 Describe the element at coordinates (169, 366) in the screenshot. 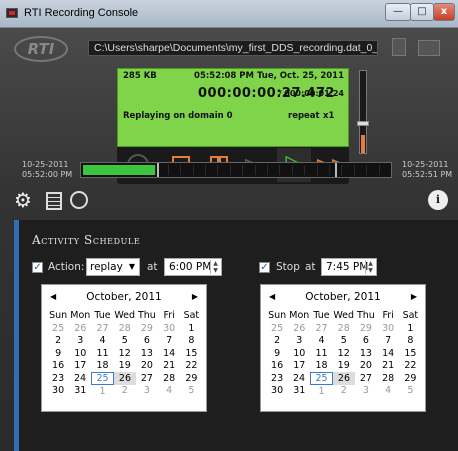

I see `calendar-day: 21` at that location.